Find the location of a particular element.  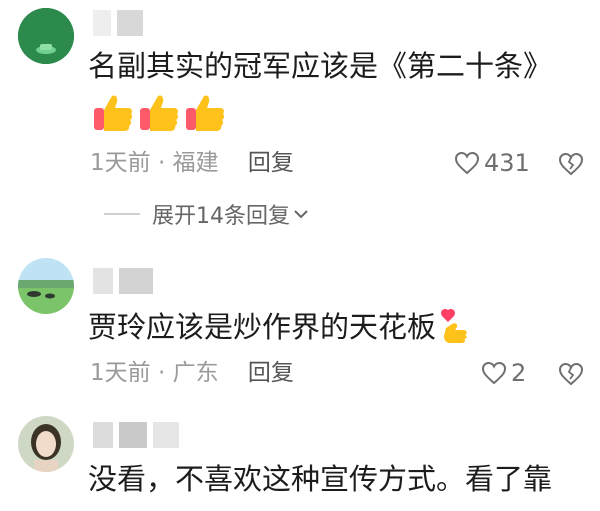

comment-text-content: 贾玲应该是炒作界的天花板 is located at coordinates (262, 327).